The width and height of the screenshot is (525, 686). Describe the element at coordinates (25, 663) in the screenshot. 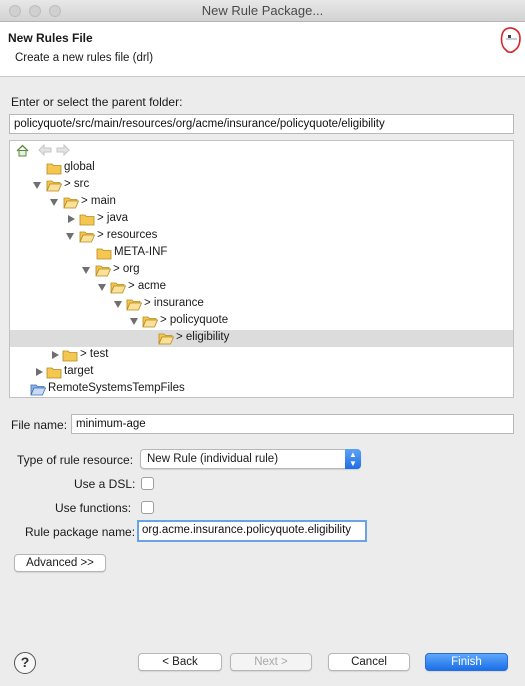

I see `help-icon: ?` at that location.